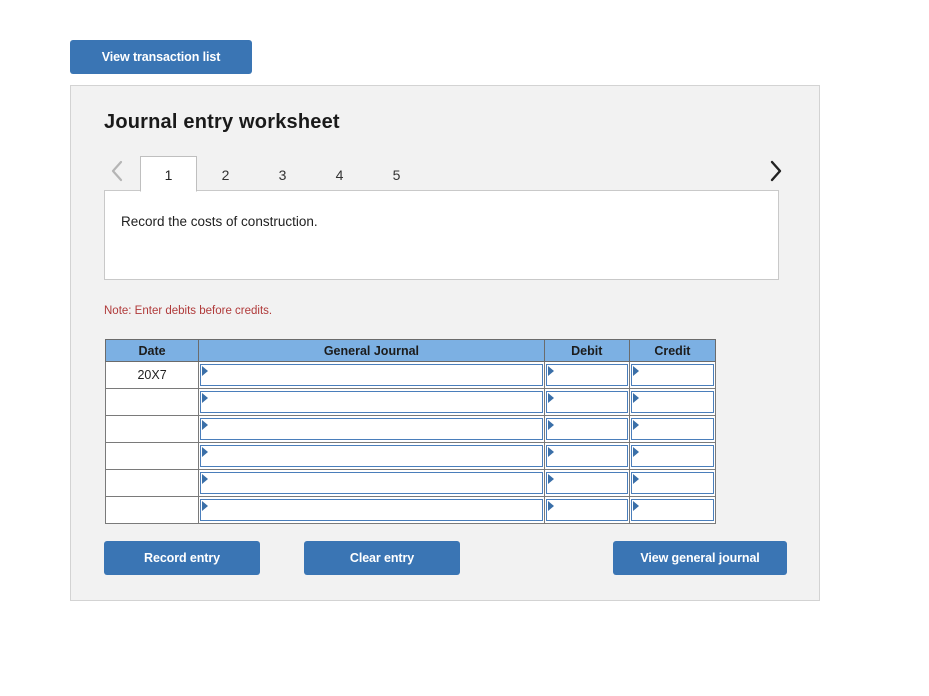 Image resolution: width=929 pixels, height=696 pixels. Describe the element at coordinates (441, 235) in the screenshot. I see `transaction-description-box: Record the costs of construction.` at that location.